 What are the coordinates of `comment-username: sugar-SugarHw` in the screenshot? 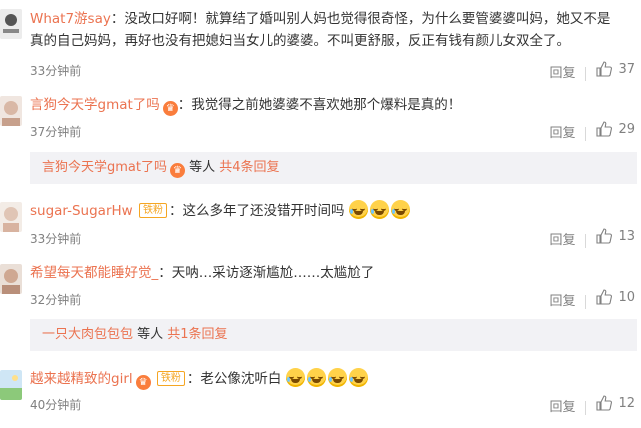 It's located at (81, 211).